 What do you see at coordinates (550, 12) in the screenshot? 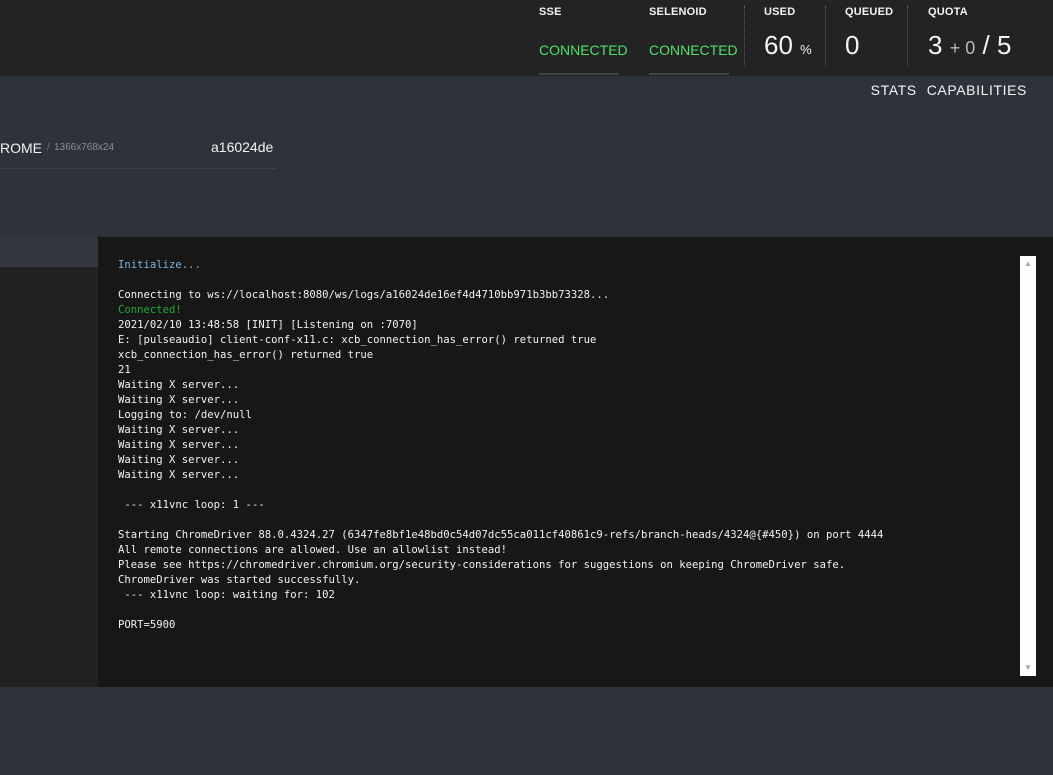
I see `sse-label: SSE` at bounding box center [550, 12].